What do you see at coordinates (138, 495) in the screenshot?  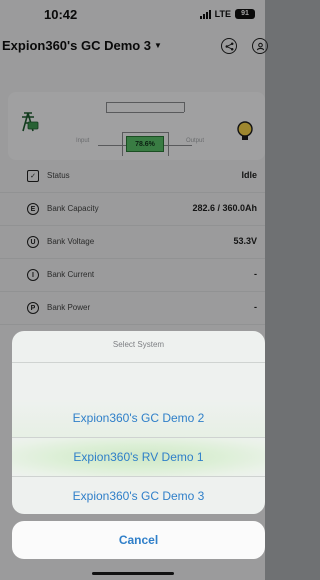 I see `system-option-gc-demo-3: Expion360's GC Demo 3` at bounding box center [138, 495].